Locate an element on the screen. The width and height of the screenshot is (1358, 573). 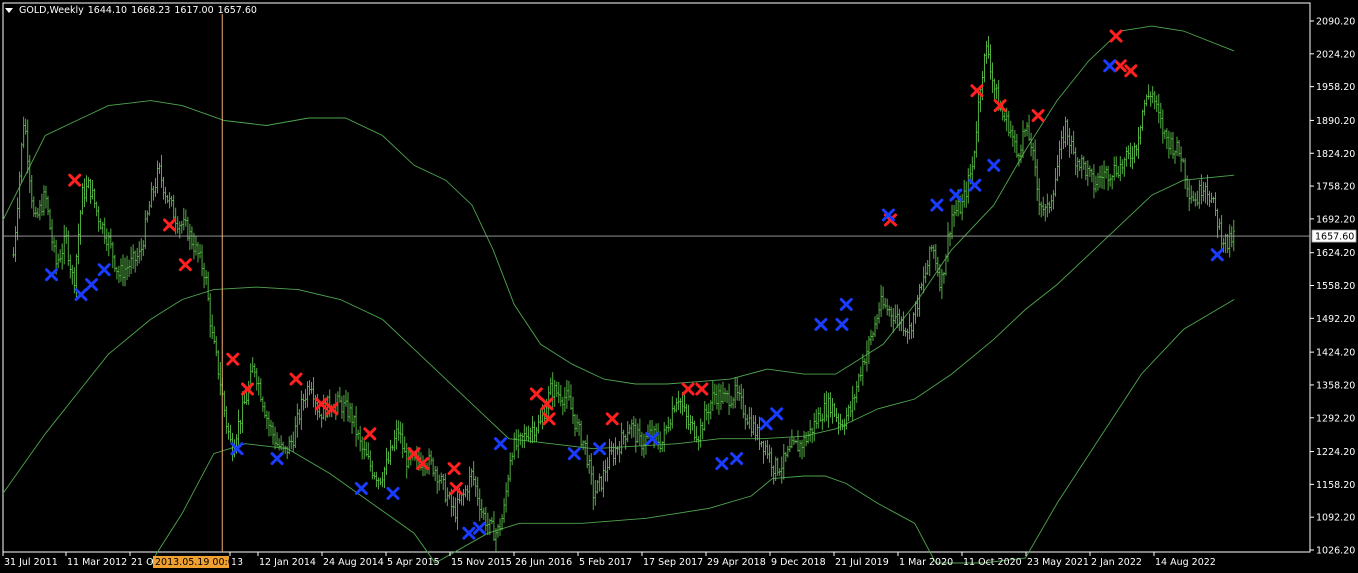
y-tick-label: 1492.20 is located at coordinates (1335, 319).